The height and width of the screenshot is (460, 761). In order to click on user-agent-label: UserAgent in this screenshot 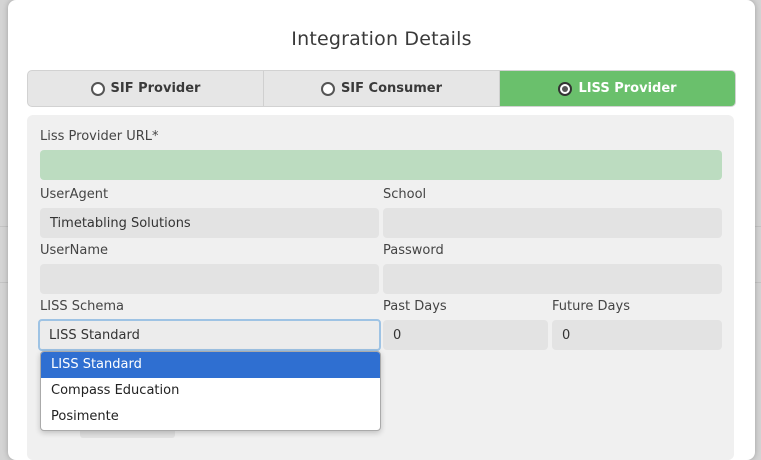, I will do `click(74, 194)`.